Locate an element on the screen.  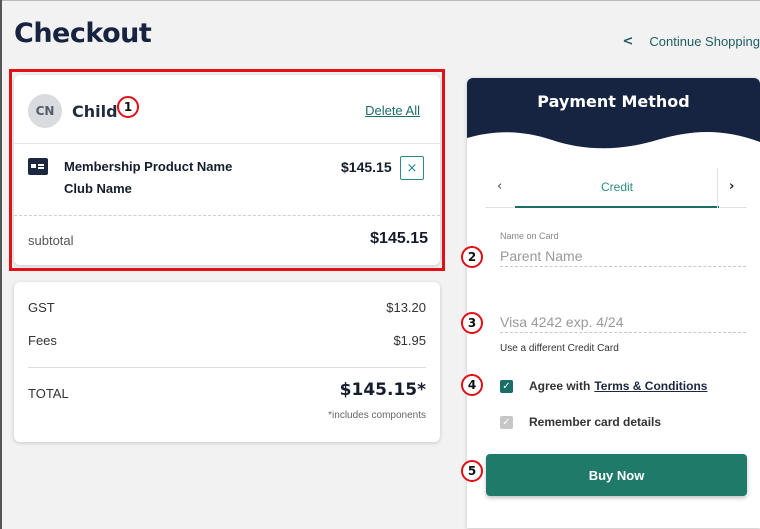
terms-conditions-link: Terms & Conditions is located at coordinates (650, 386).